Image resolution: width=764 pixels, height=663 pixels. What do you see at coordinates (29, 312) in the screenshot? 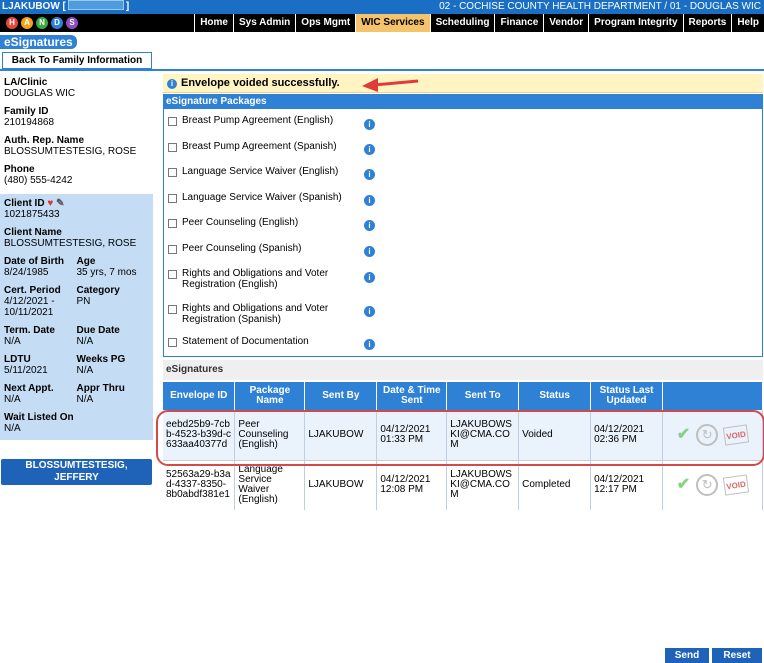
I see `cert-period-end: 10/11/2021` at bounding box center [29, 312].